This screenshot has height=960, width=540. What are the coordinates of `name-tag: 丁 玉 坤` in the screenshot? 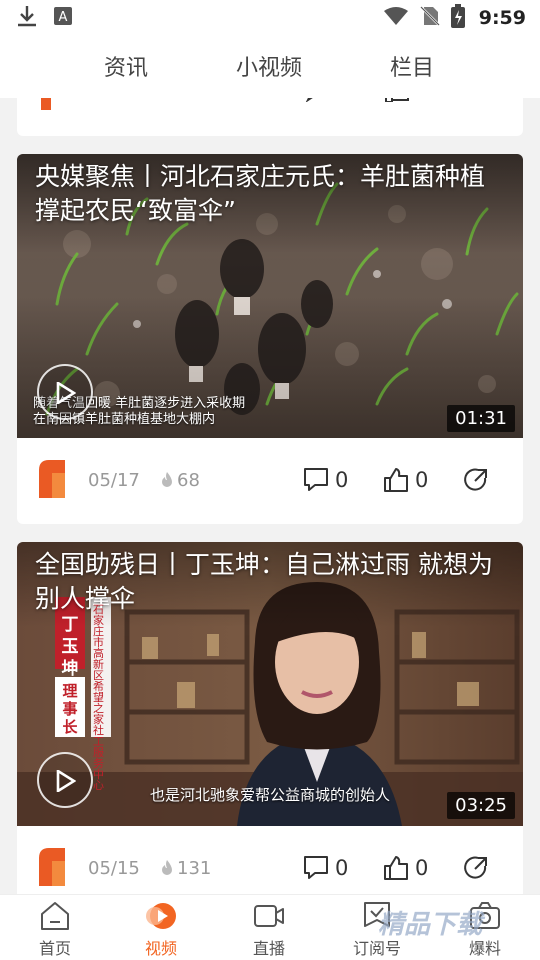 It's located at (70, 647).